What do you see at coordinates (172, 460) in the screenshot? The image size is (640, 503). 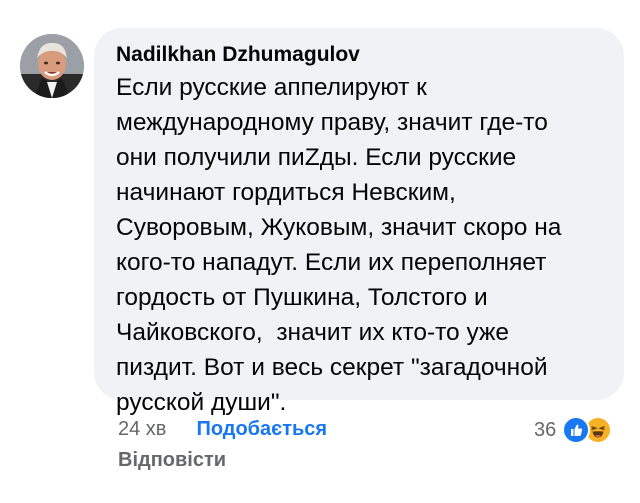 I see `reply-button: Відповісти` at bounding box center [172, 460].